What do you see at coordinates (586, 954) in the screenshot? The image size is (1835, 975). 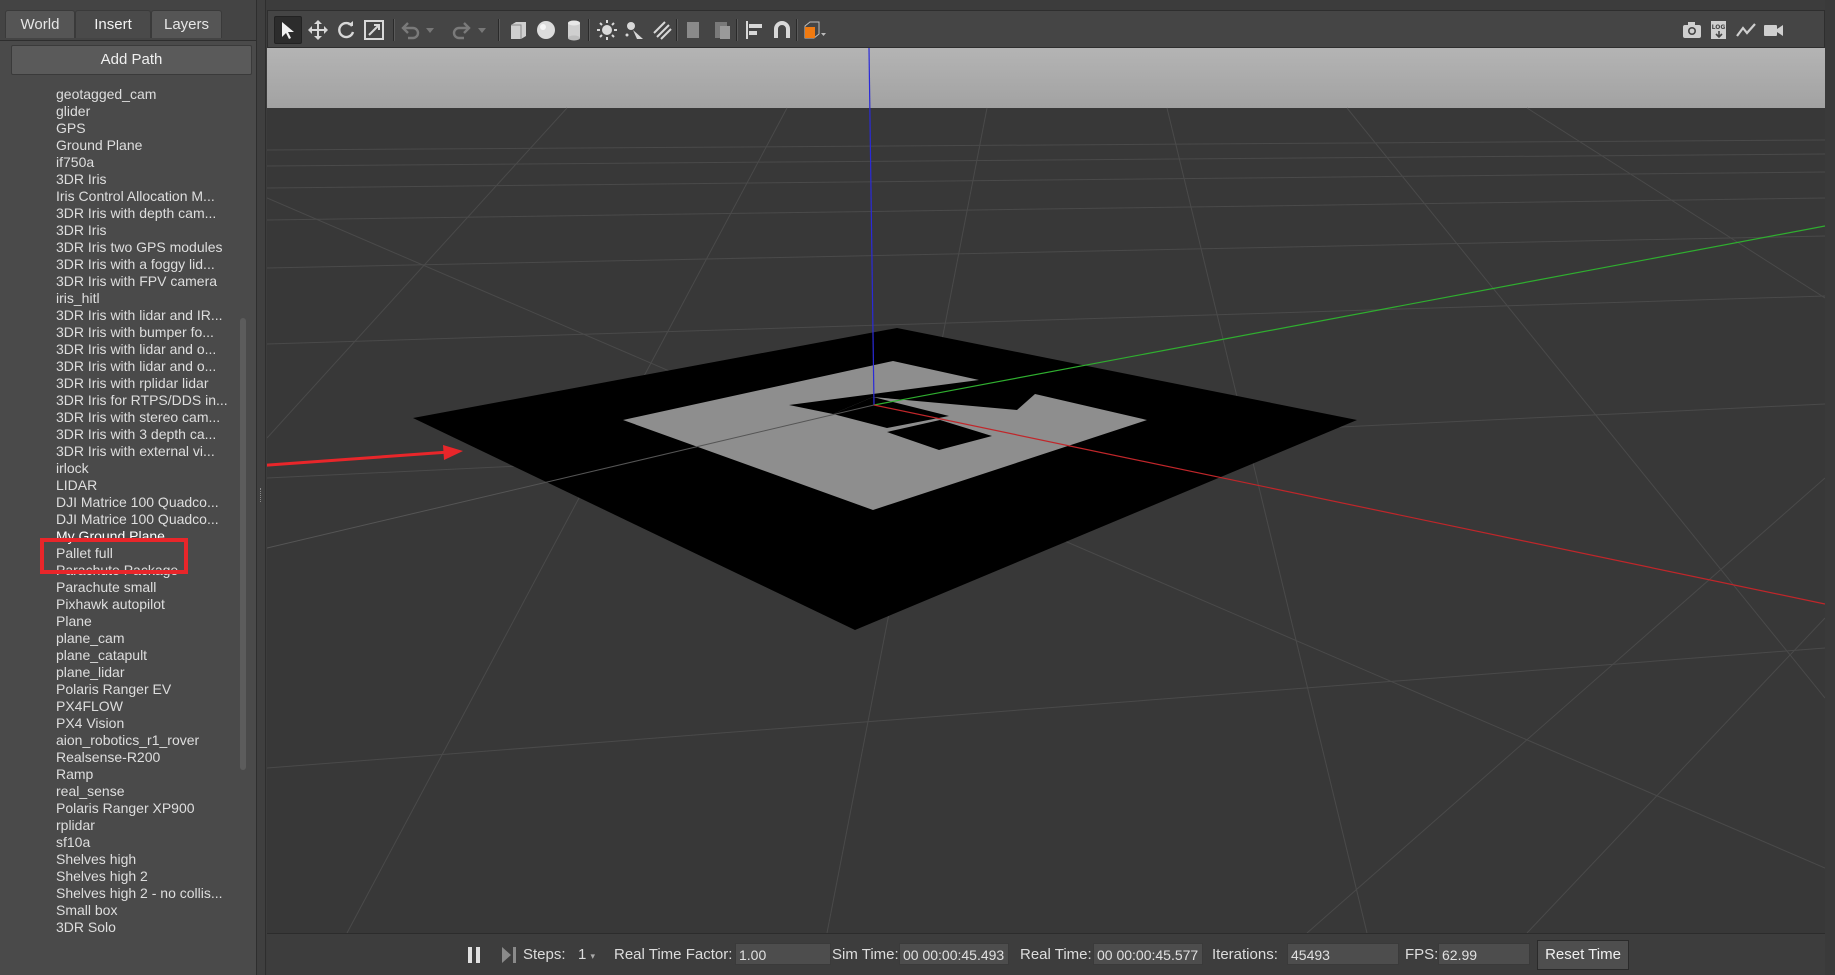 I see `steps-value: 1 ▾` at bounding box center [586, 954].